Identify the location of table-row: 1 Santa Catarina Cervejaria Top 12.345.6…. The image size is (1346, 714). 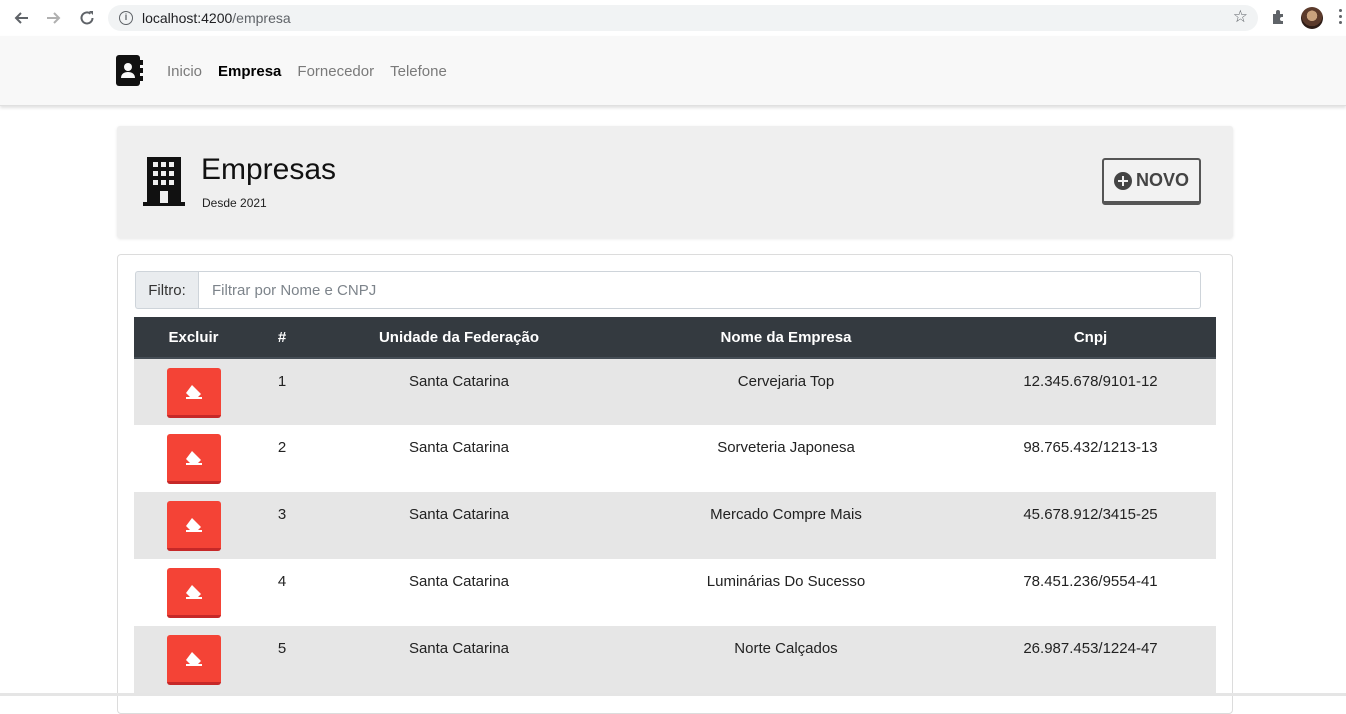
(675, 391).